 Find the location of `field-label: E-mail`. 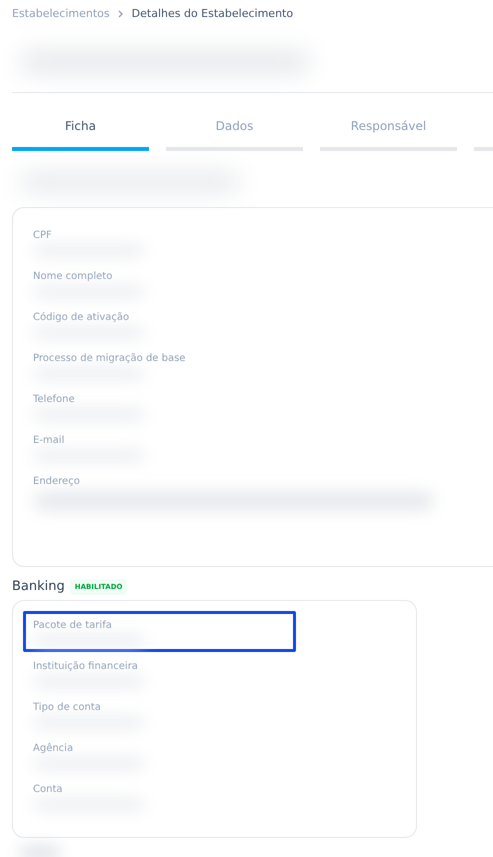

field-label: E-mail is located at coordinates (49, 441).